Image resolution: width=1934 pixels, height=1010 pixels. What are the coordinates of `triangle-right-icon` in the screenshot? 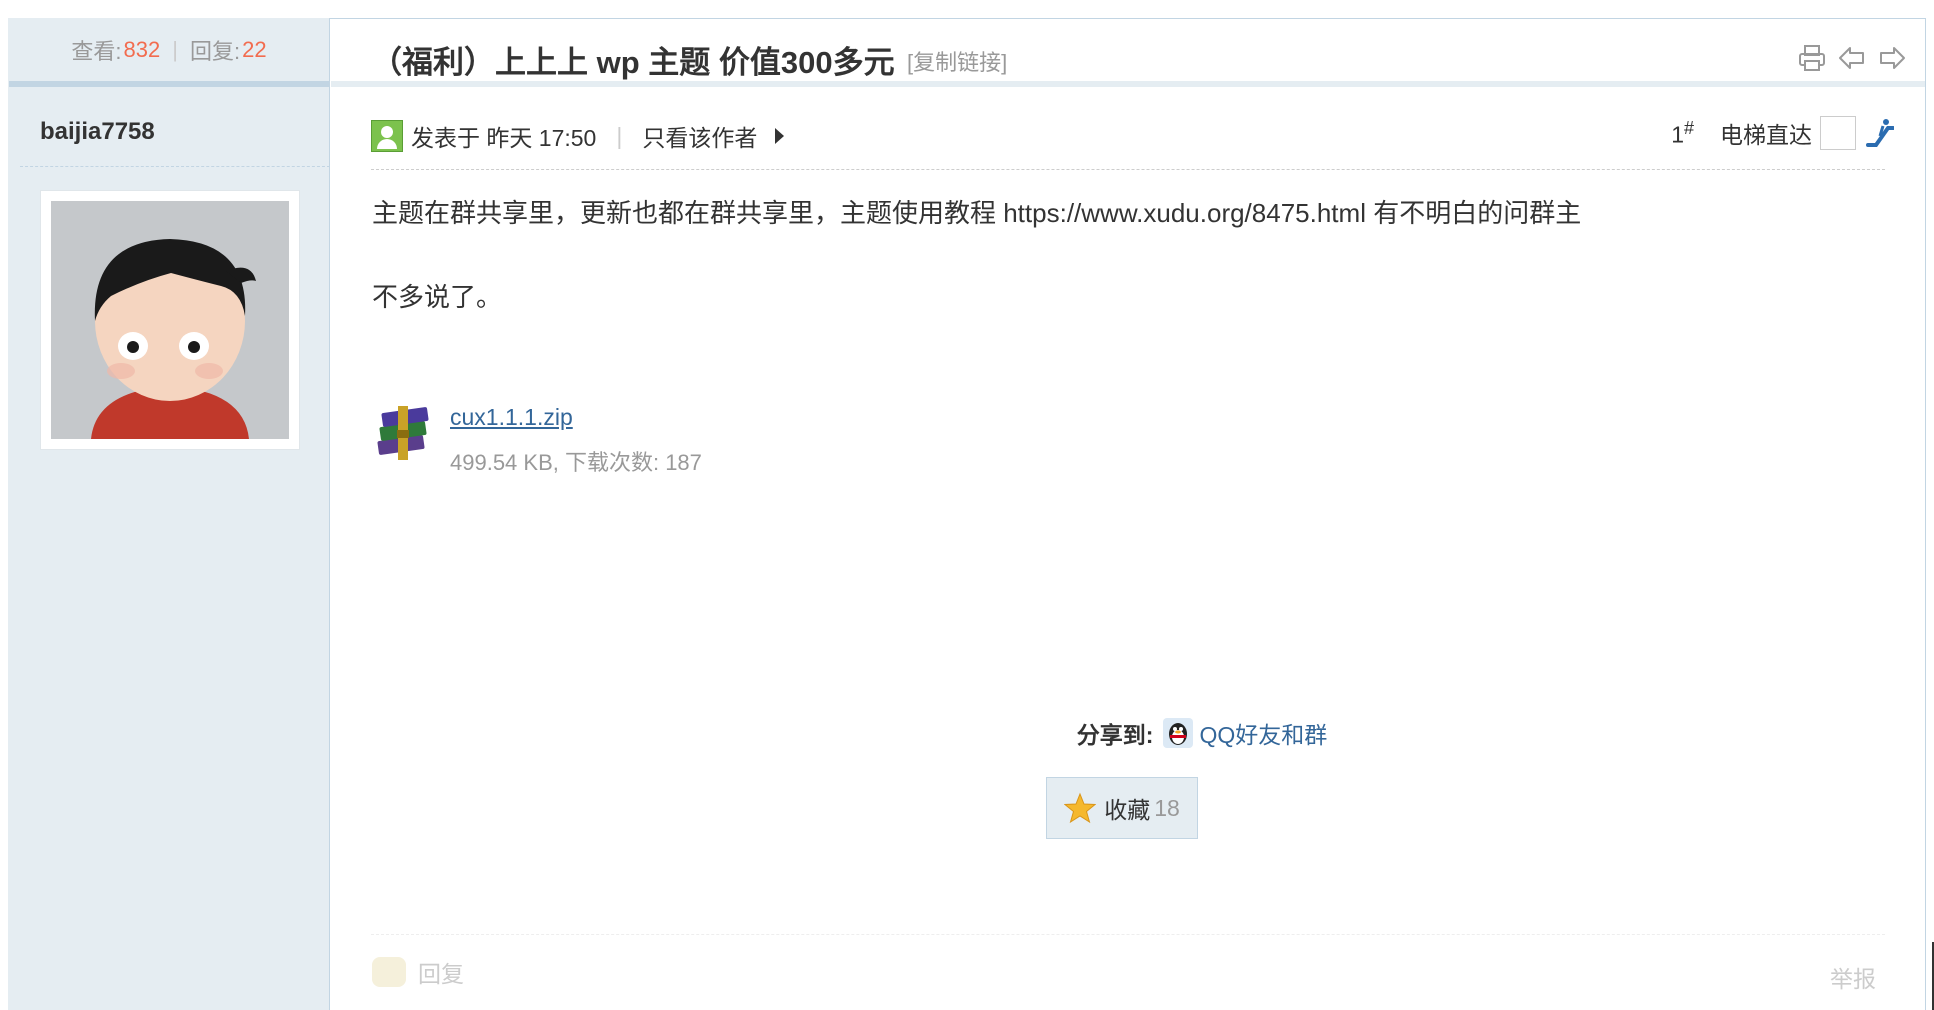 It's located at (780, 136).